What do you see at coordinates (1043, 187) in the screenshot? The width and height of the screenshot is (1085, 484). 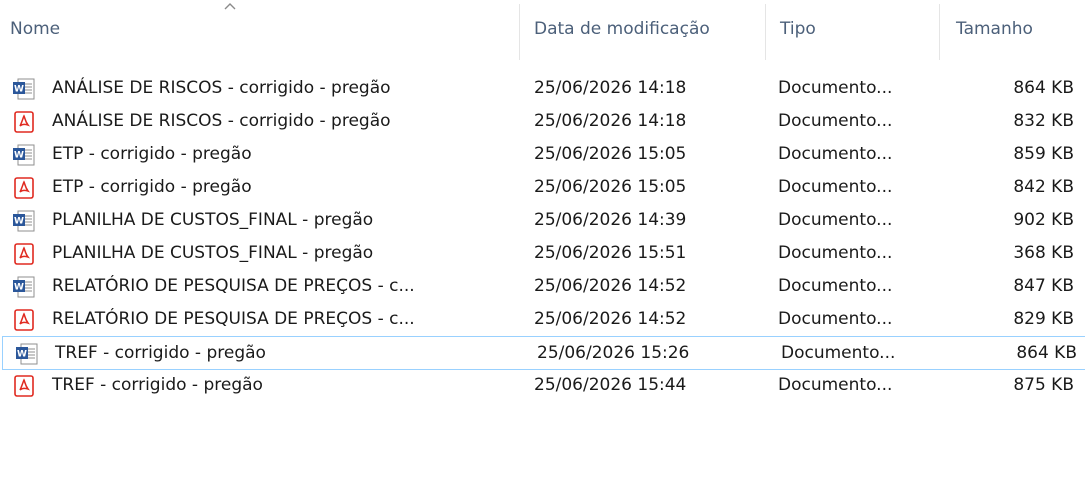 I see `file-size: 842 KB` at bounding box center [1043, 187].